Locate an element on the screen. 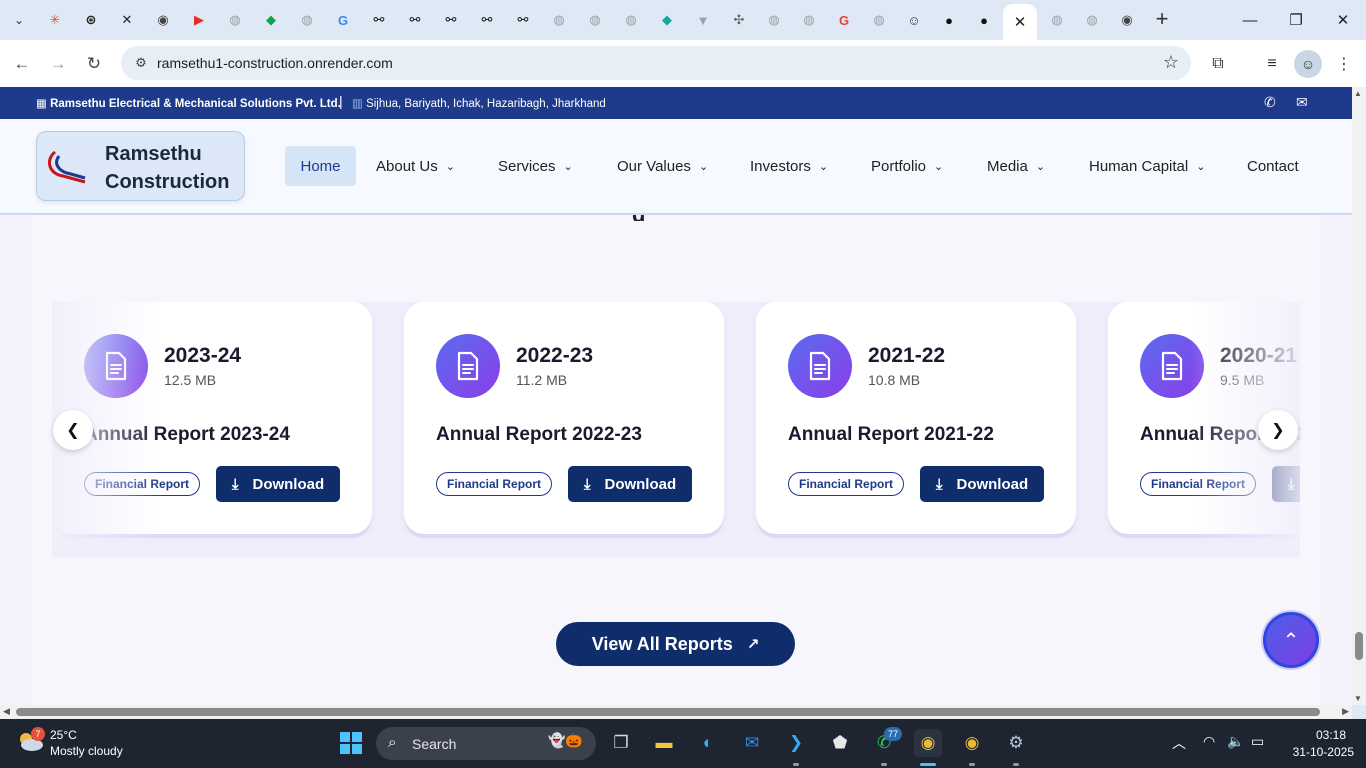 The height and width of the screenshot is (768, 1366). wifi-icon: ◠ is located at coordinates (1209, 741).